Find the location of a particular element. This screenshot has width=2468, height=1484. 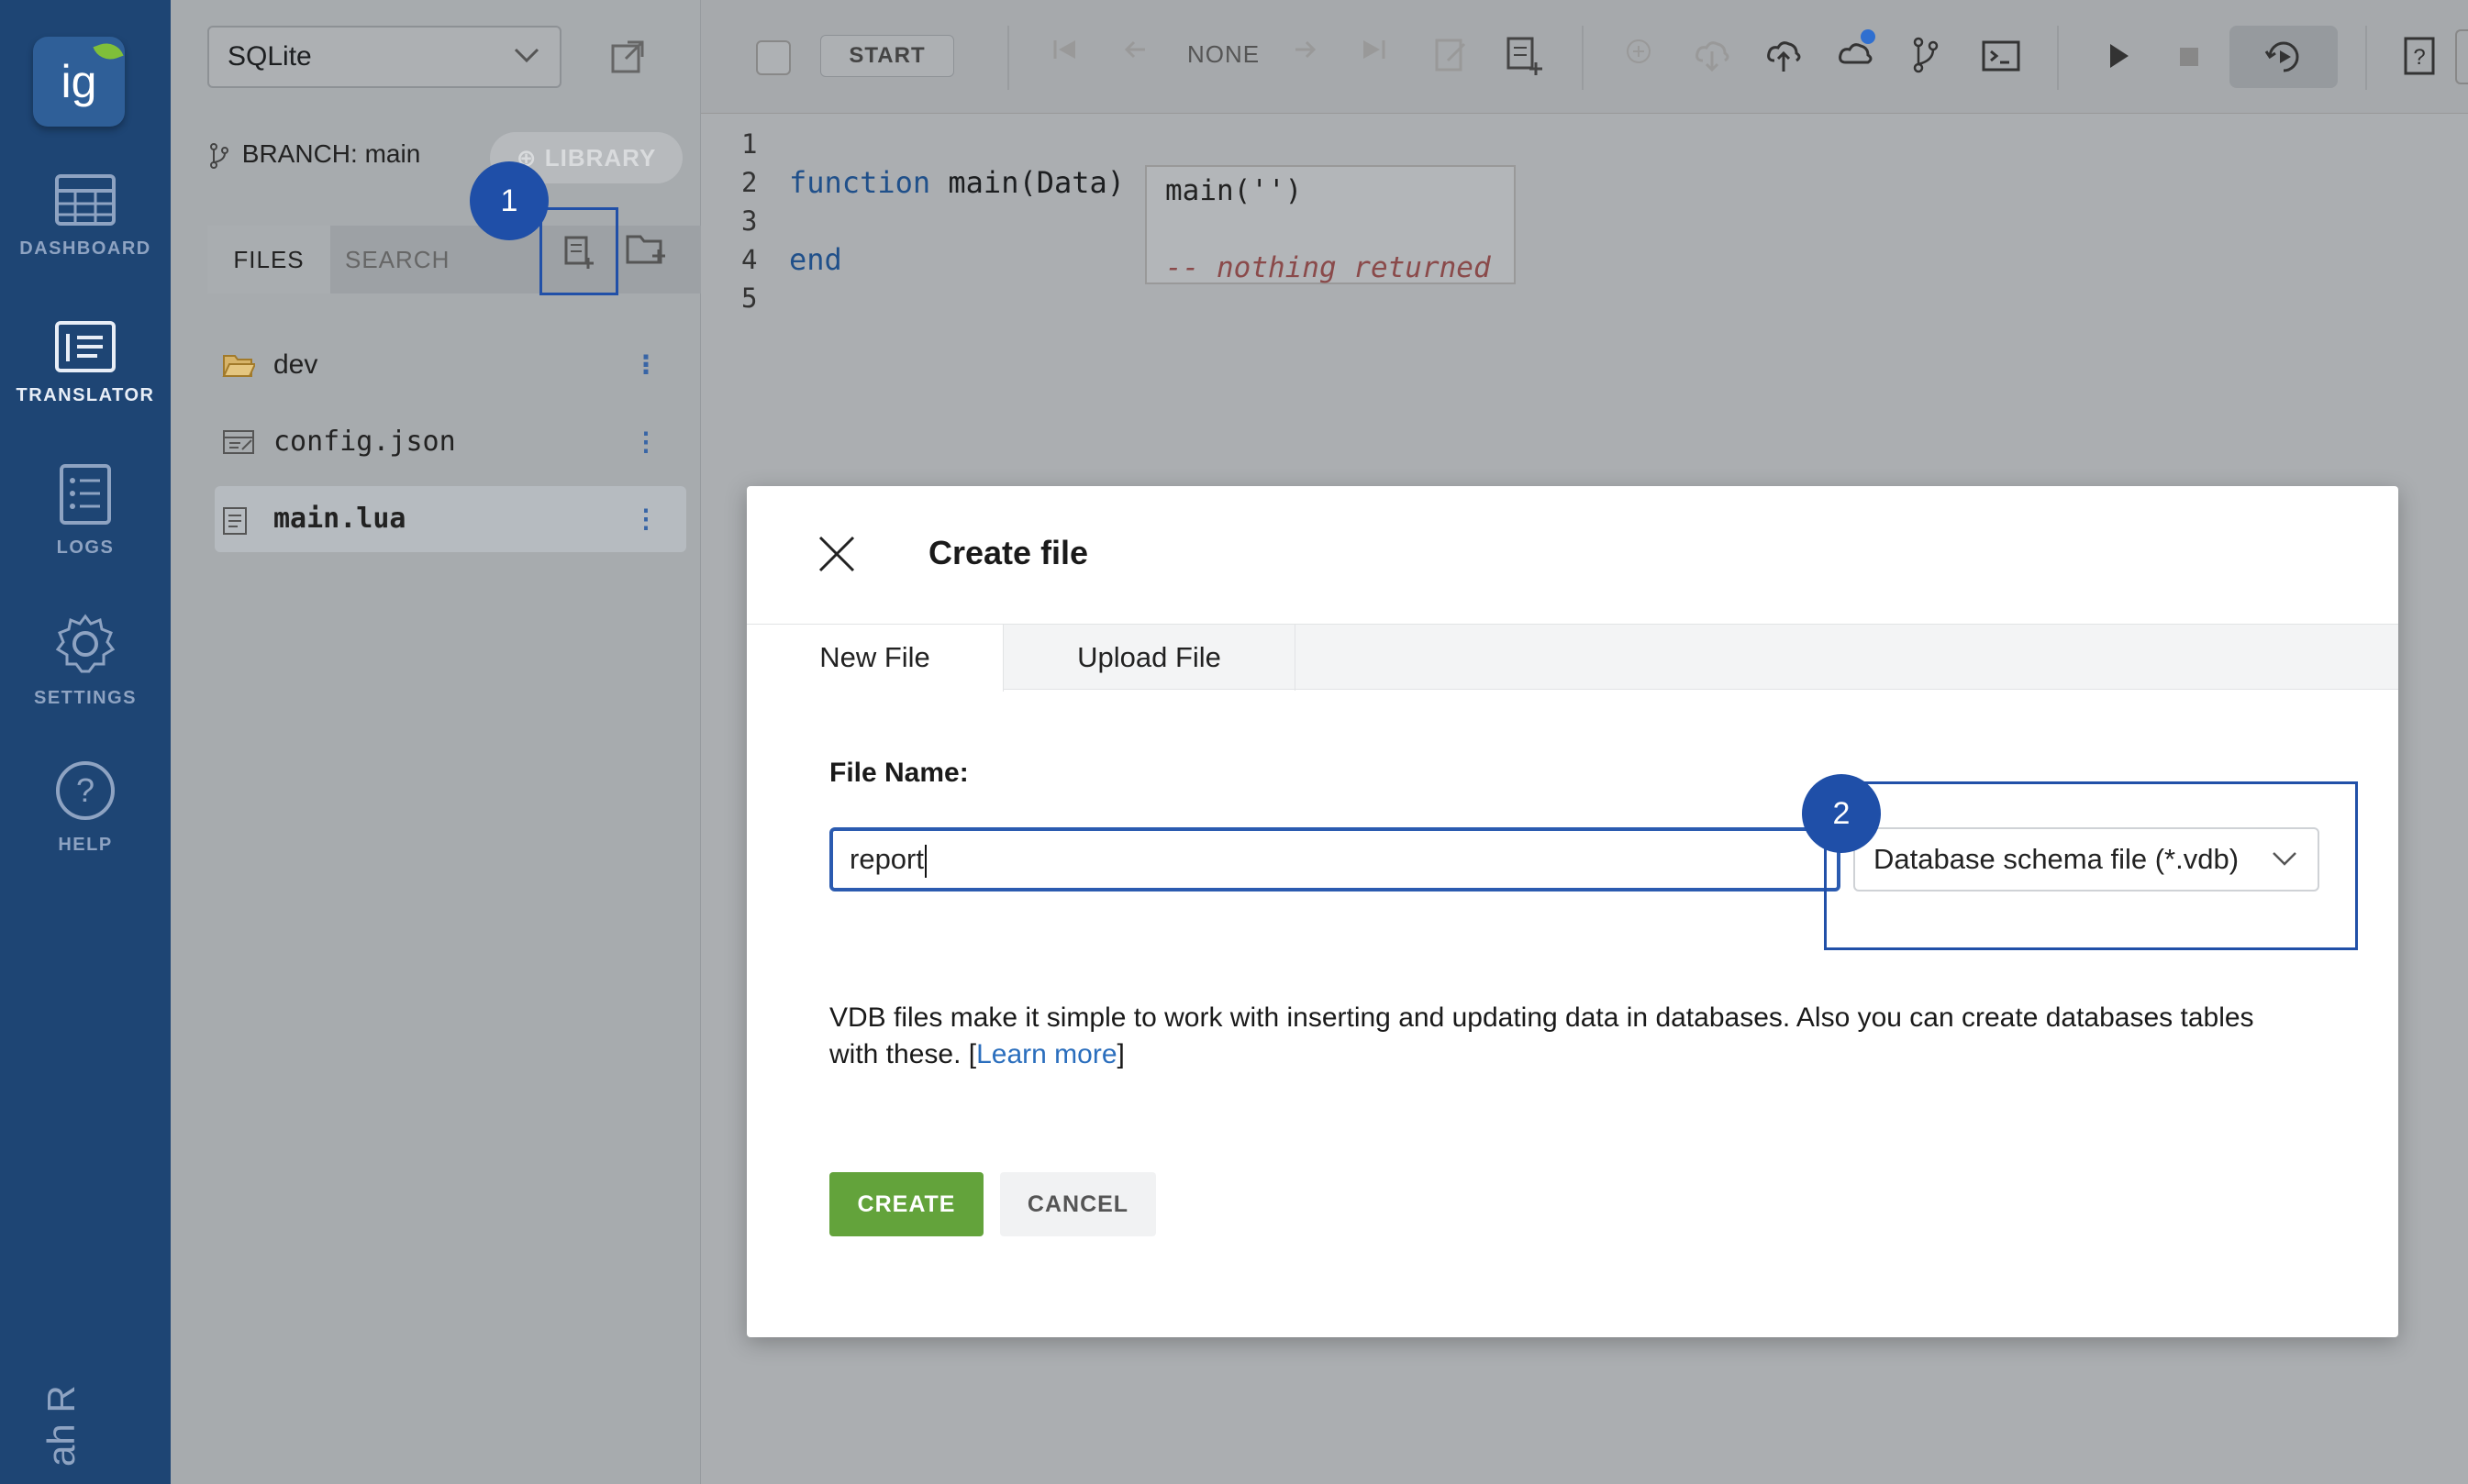

line-number: 4 is located at coordinates (749, 259).